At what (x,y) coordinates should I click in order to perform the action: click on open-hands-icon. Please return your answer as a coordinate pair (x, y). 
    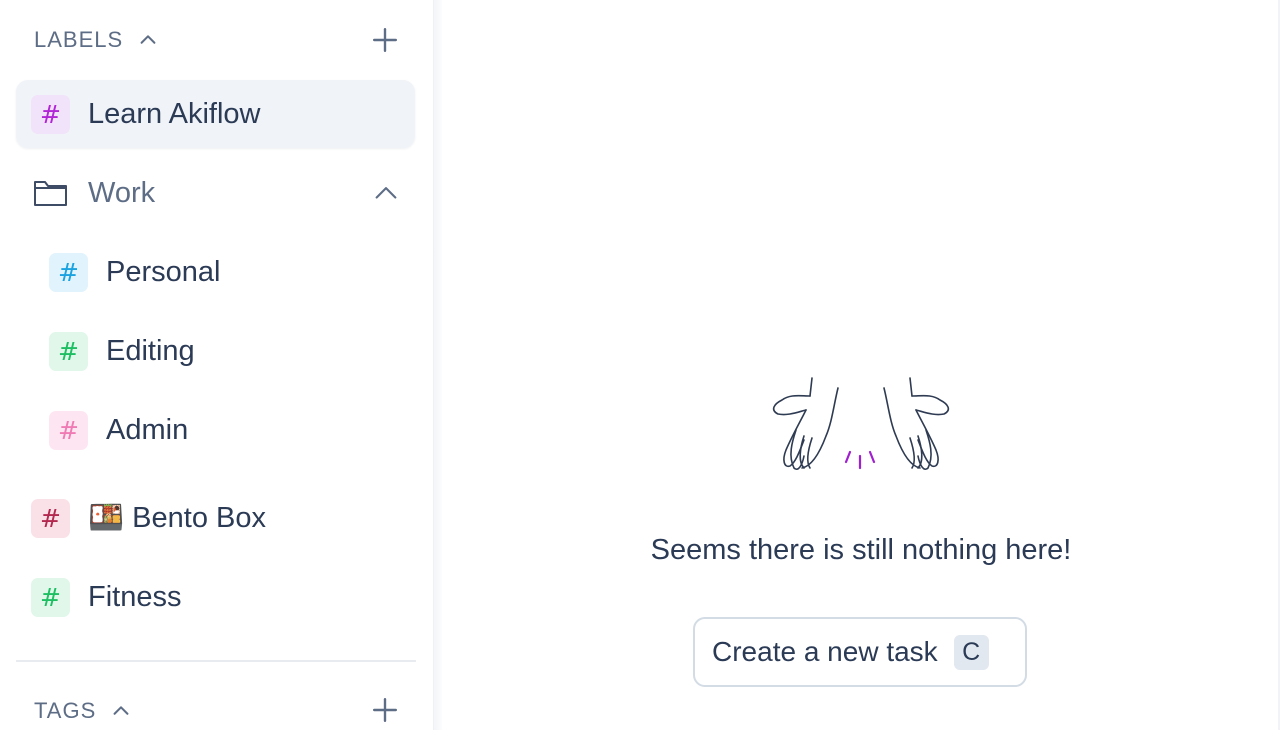
    Looking at the image, I should click on (861, 424).